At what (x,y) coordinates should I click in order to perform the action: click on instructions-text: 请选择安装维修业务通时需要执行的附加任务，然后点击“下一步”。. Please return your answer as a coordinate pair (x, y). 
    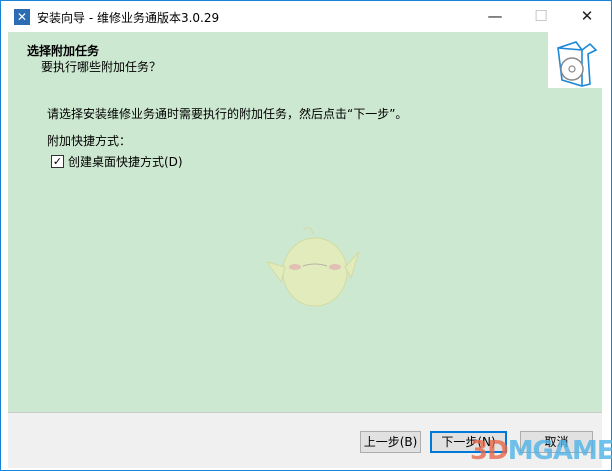
    Looking at the image, I should click on (227, 114).